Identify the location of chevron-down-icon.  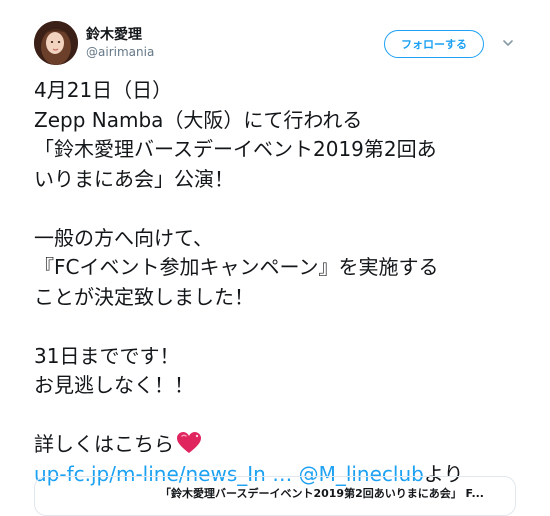
(508, 43).